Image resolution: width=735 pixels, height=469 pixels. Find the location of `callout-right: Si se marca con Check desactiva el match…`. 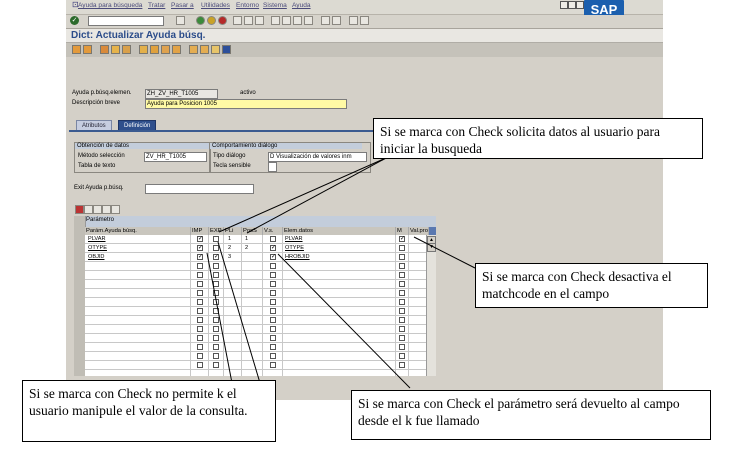

callout-right: Si se marca con Check desactiva el match… is located at coordinates (591, 285).